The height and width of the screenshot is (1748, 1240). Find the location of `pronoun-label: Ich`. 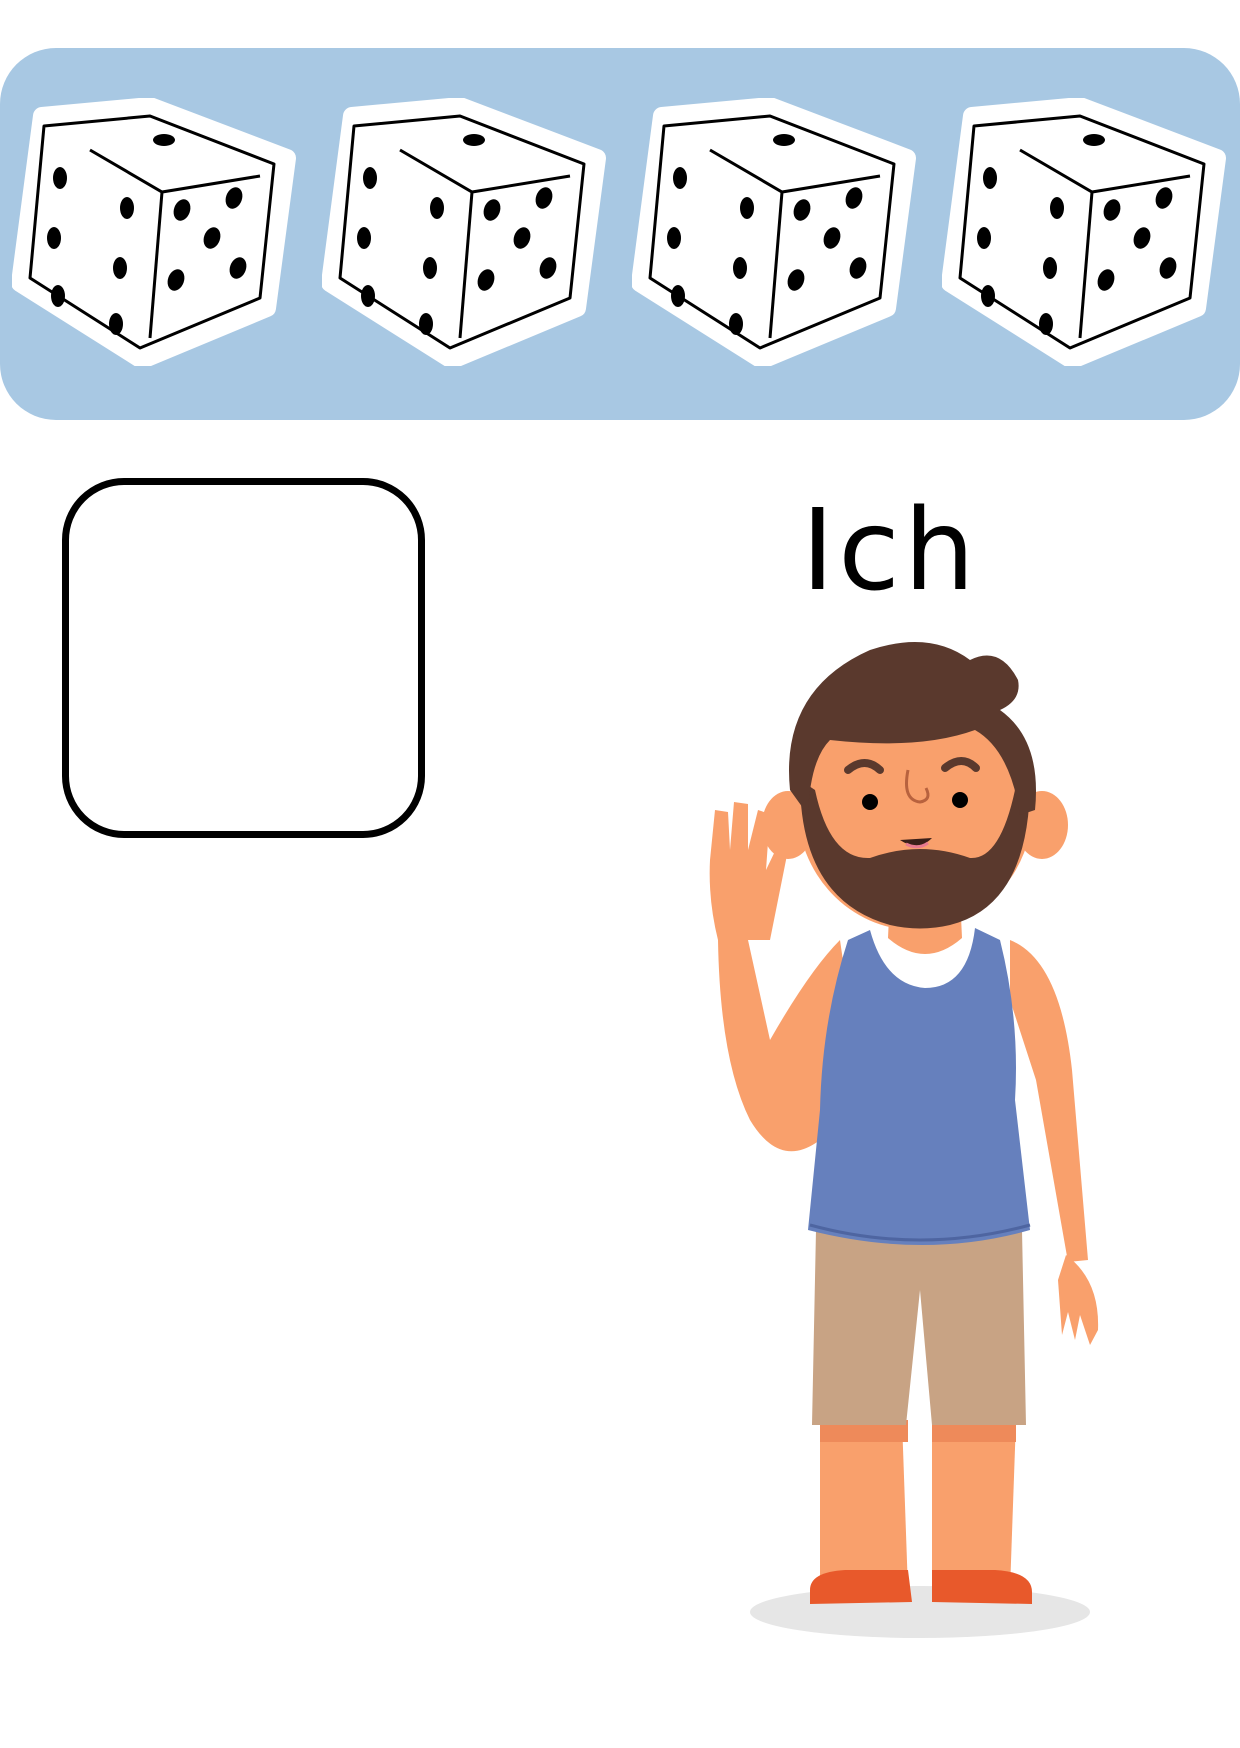

pronoun-label: Ich is located at coordinates (890, 551).